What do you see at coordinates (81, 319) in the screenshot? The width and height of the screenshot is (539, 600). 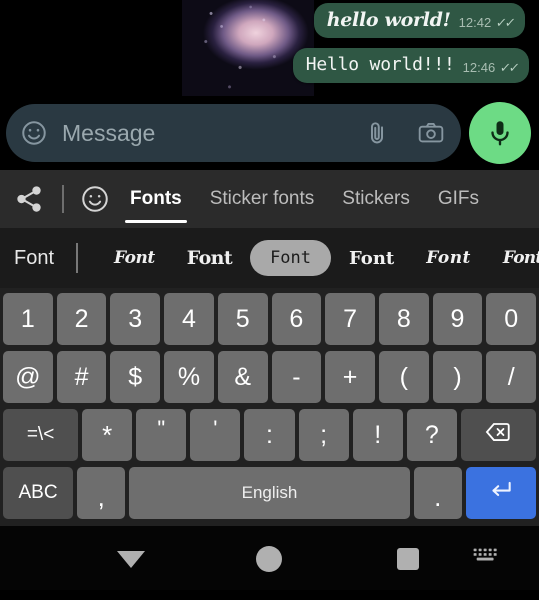 I see `key-2: 2` at bounding box center [81, 319].